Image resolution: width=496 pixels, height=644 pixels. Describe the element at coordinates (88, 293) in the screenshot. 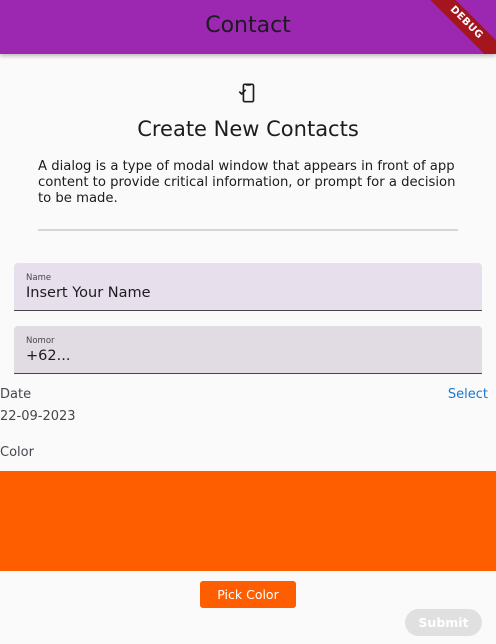

I see `name-field-value: Insert Your Name` at that location.